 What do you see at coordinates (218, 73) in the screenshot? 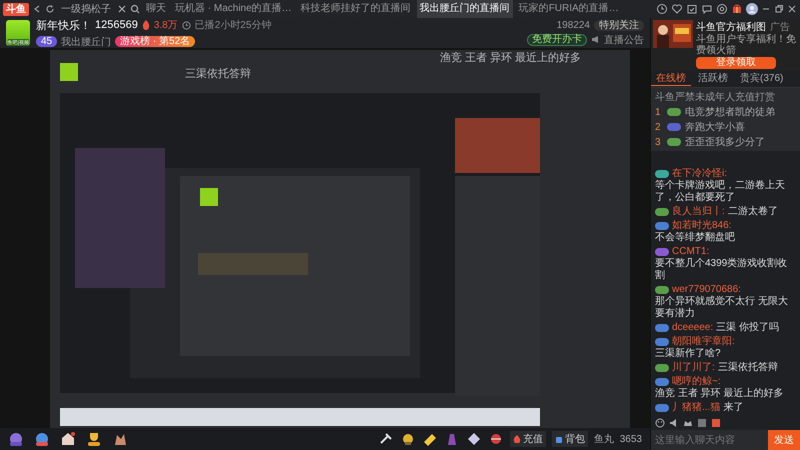
I see `danmaku-comment: 三渠依托答辩` at bounding box center [218, 73].